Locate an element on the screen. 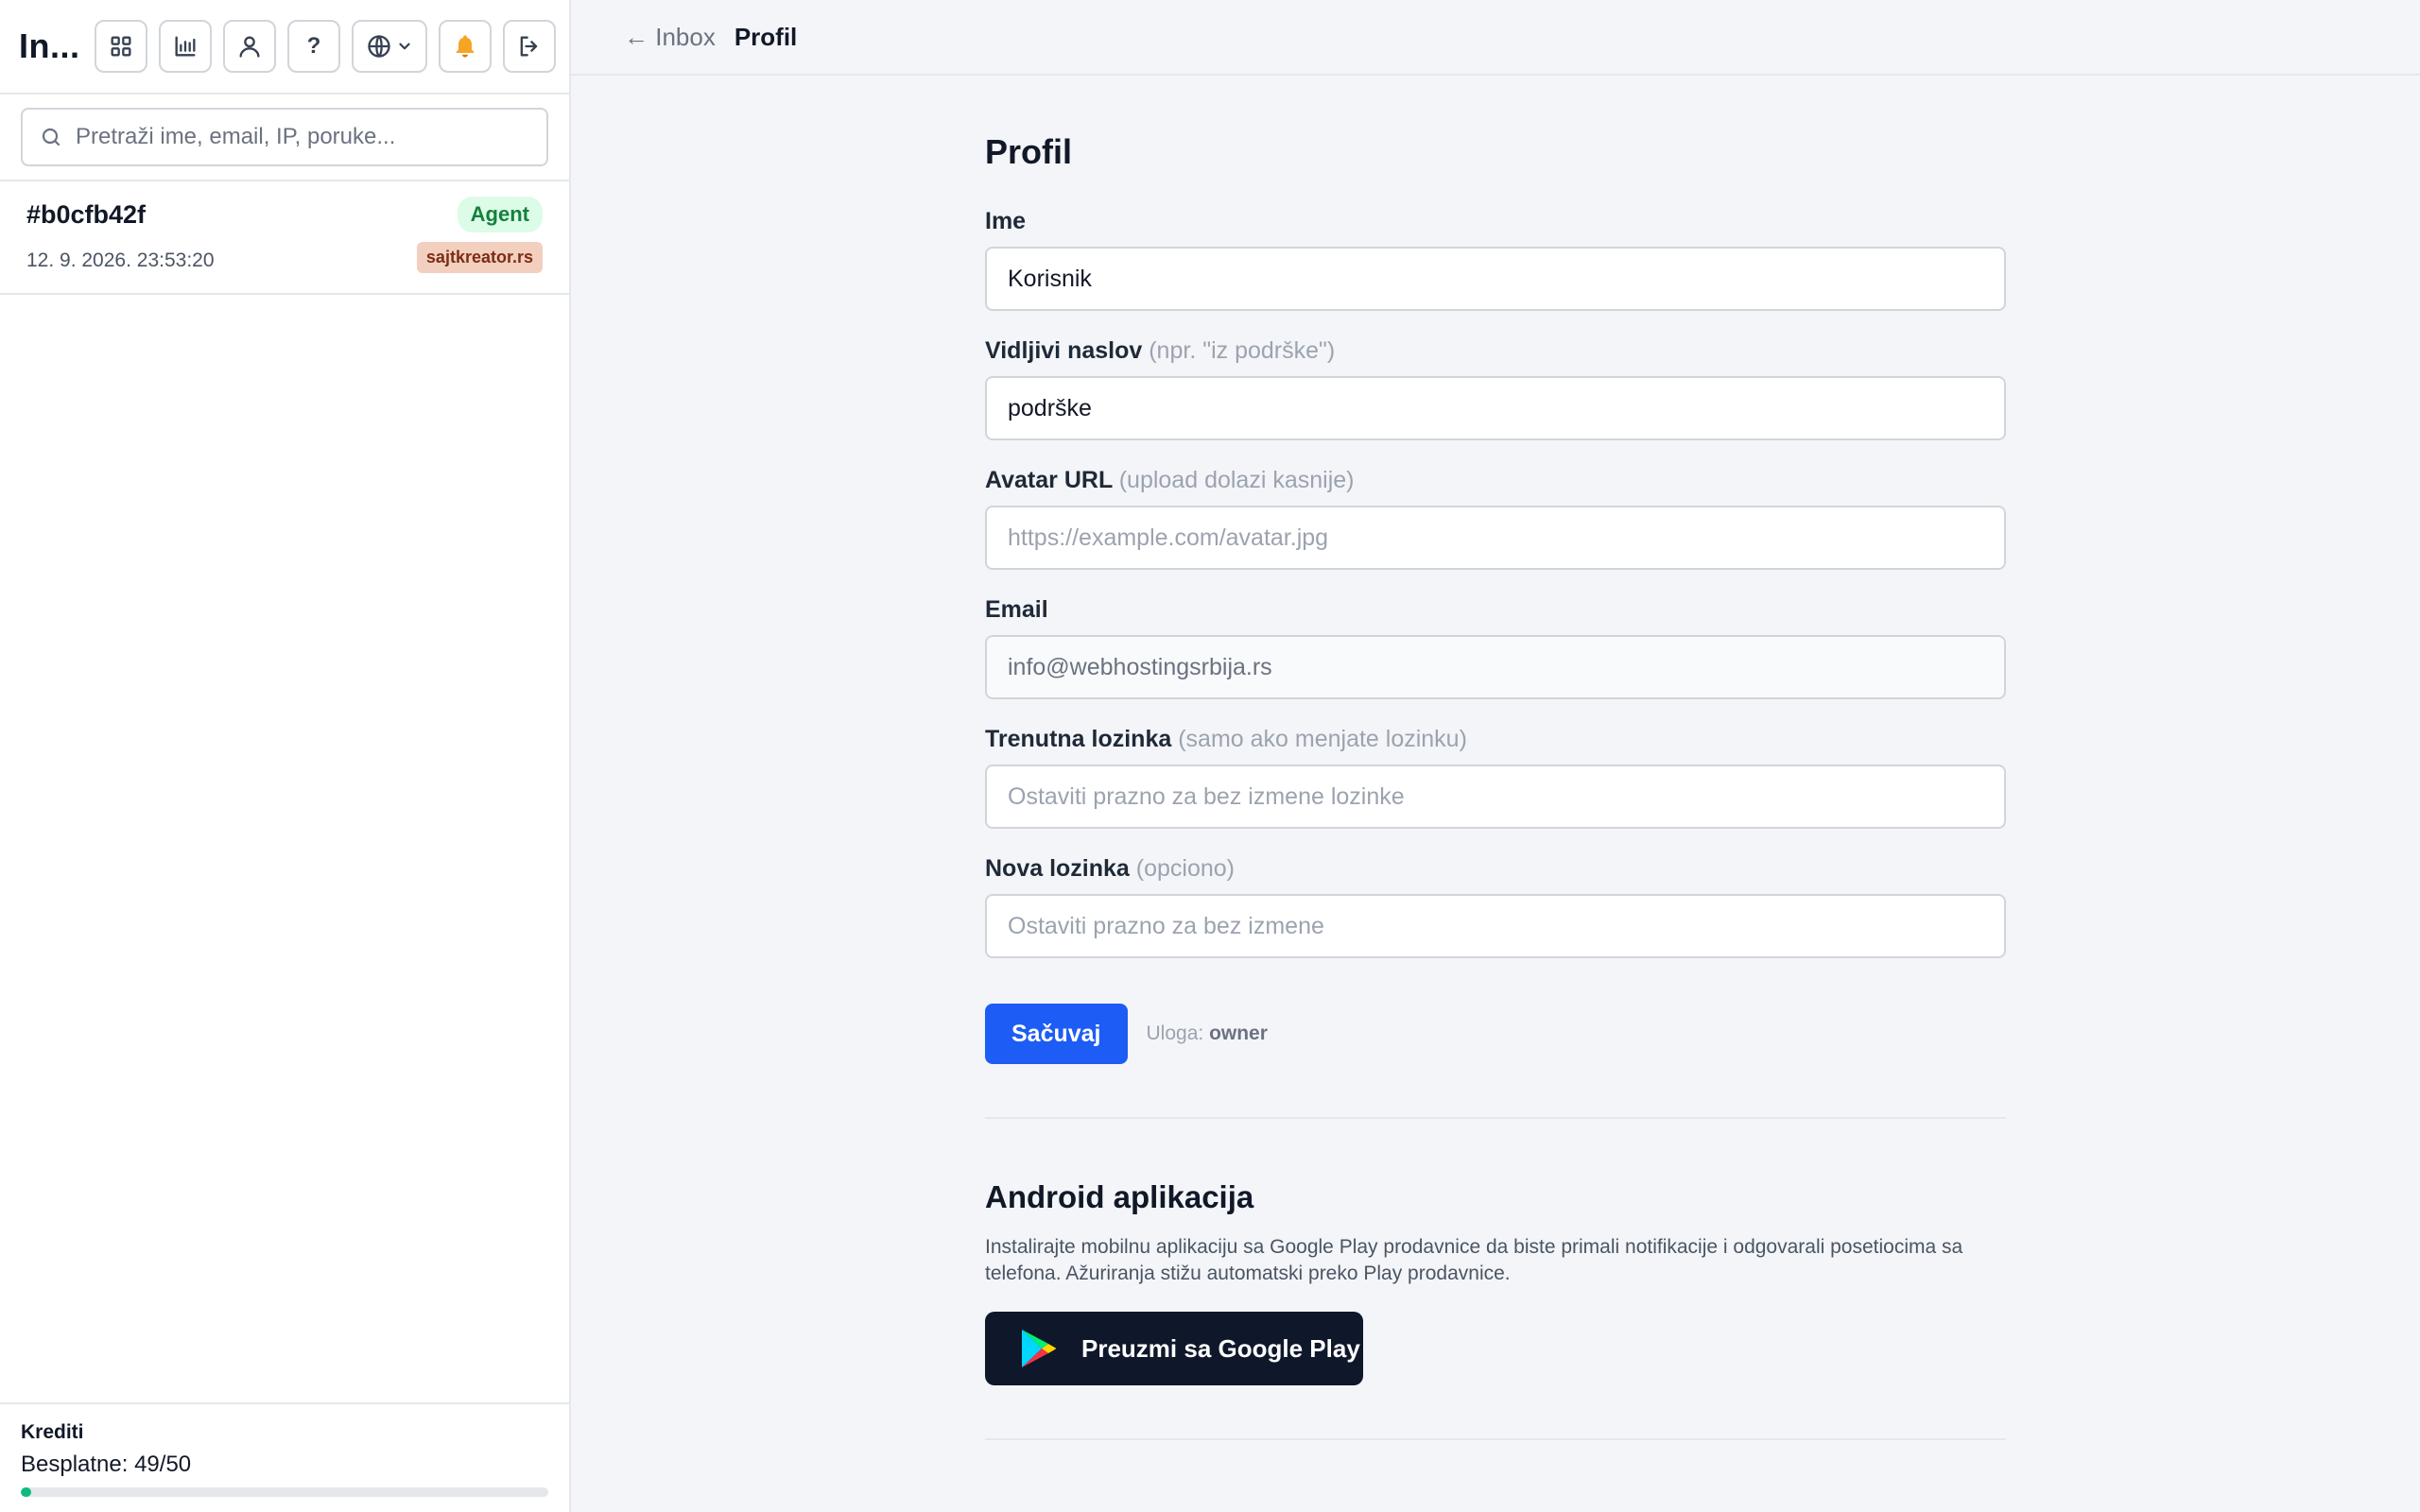 The height and width of the screenshot is (1512, 2420). form-actions: Sačuvaj Uloga: owner is located at coordinates (1495, 1034).